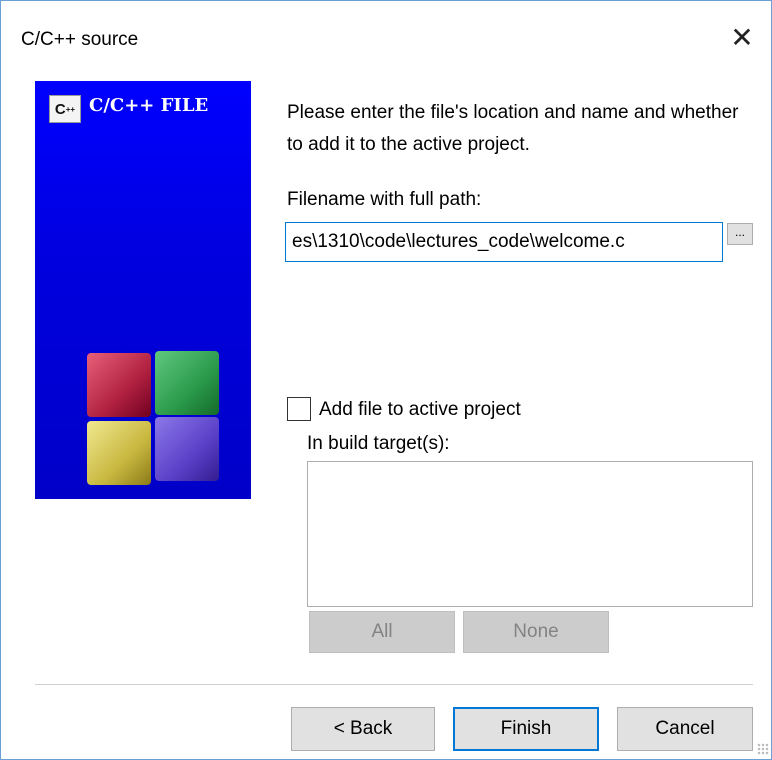 This screenshot has width=772, height=760. I want to click on add-to-project-checkbox, so click(299, 409).